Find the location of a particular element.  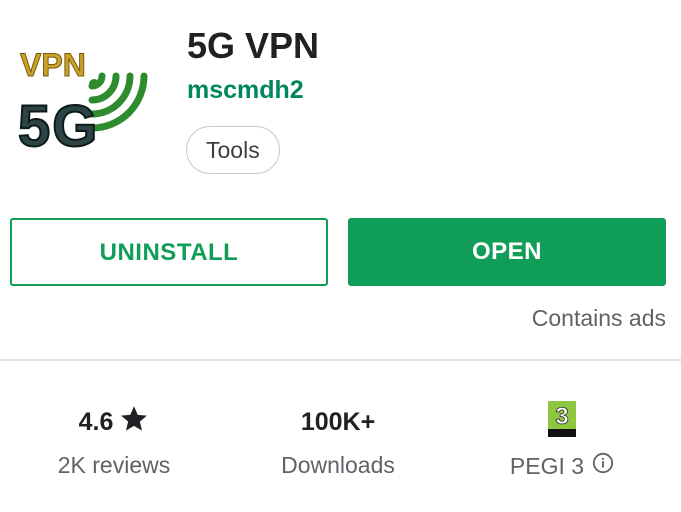

pegi-badge-text: 3 is located at coordinates (561, 416).